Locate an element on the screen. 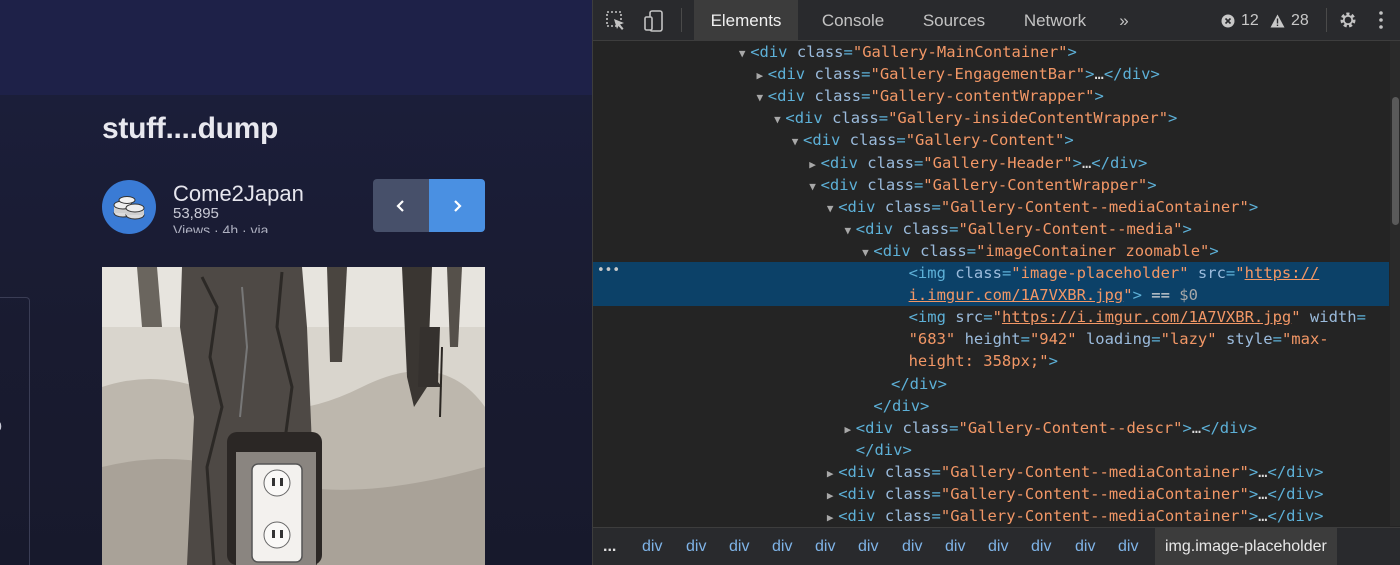 Image resolution: width=1400 pixels, height=565 pixels. dom-token: width is located at coordinates (1328, 317).